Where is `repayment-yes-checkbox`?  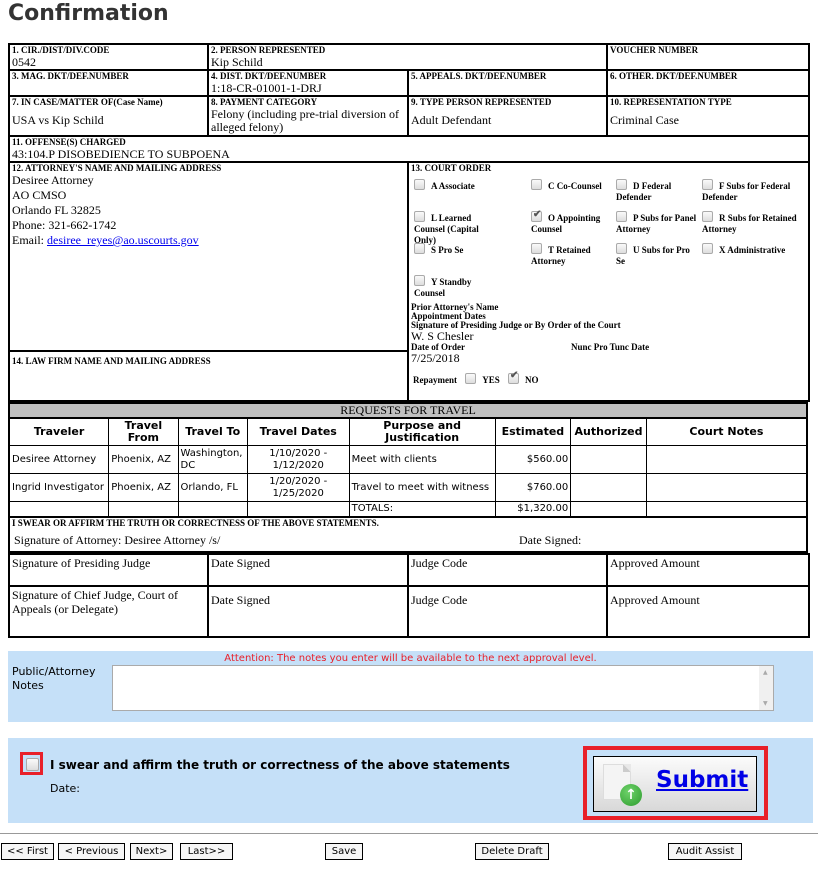 repayment-yes-checkbox is located at coordinates (471, 378).